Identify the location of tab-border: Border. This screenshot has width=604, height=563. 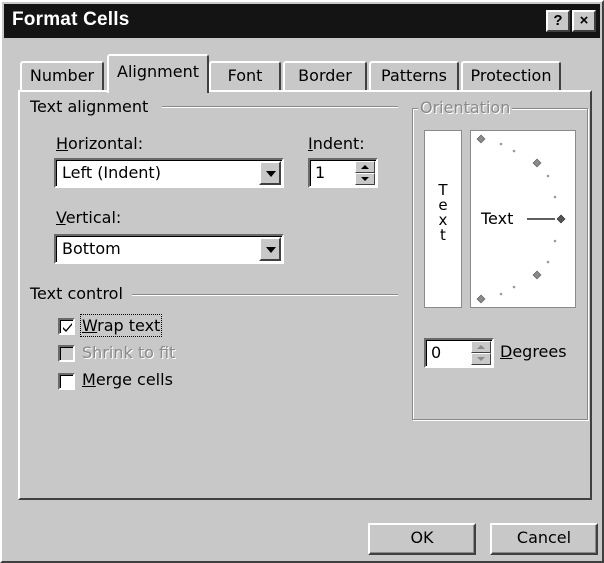
(325, 76).